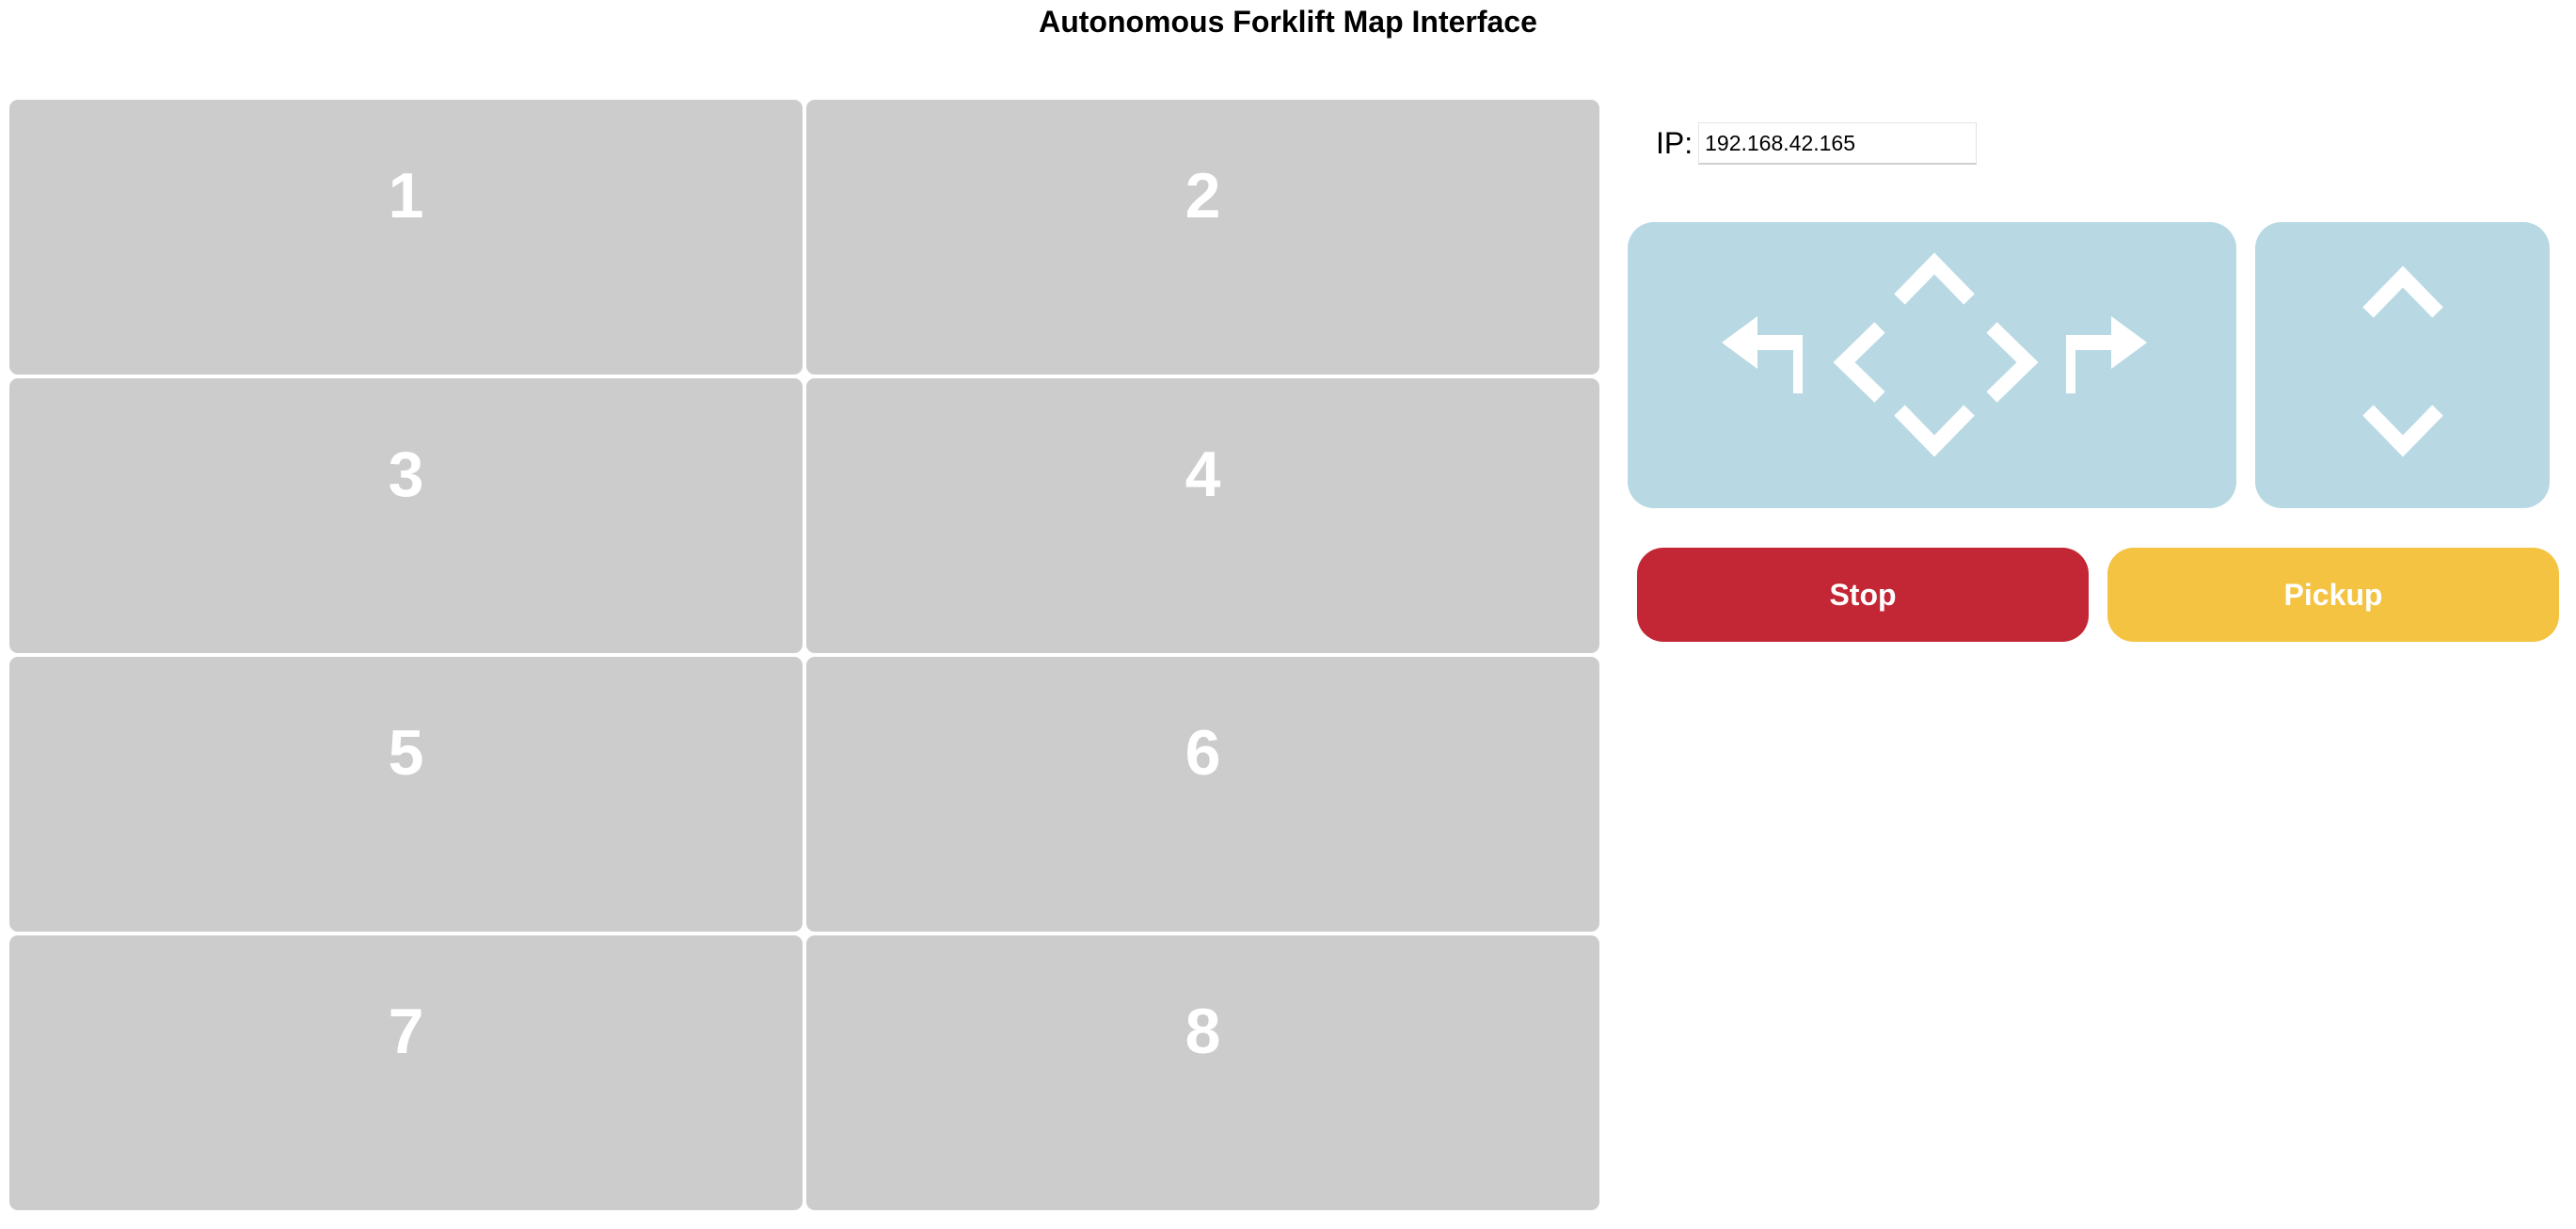  What do you see at coordinates (2402, 365) in the screenshot?
I see `lift-pad` at bounding box center [2402, 365].